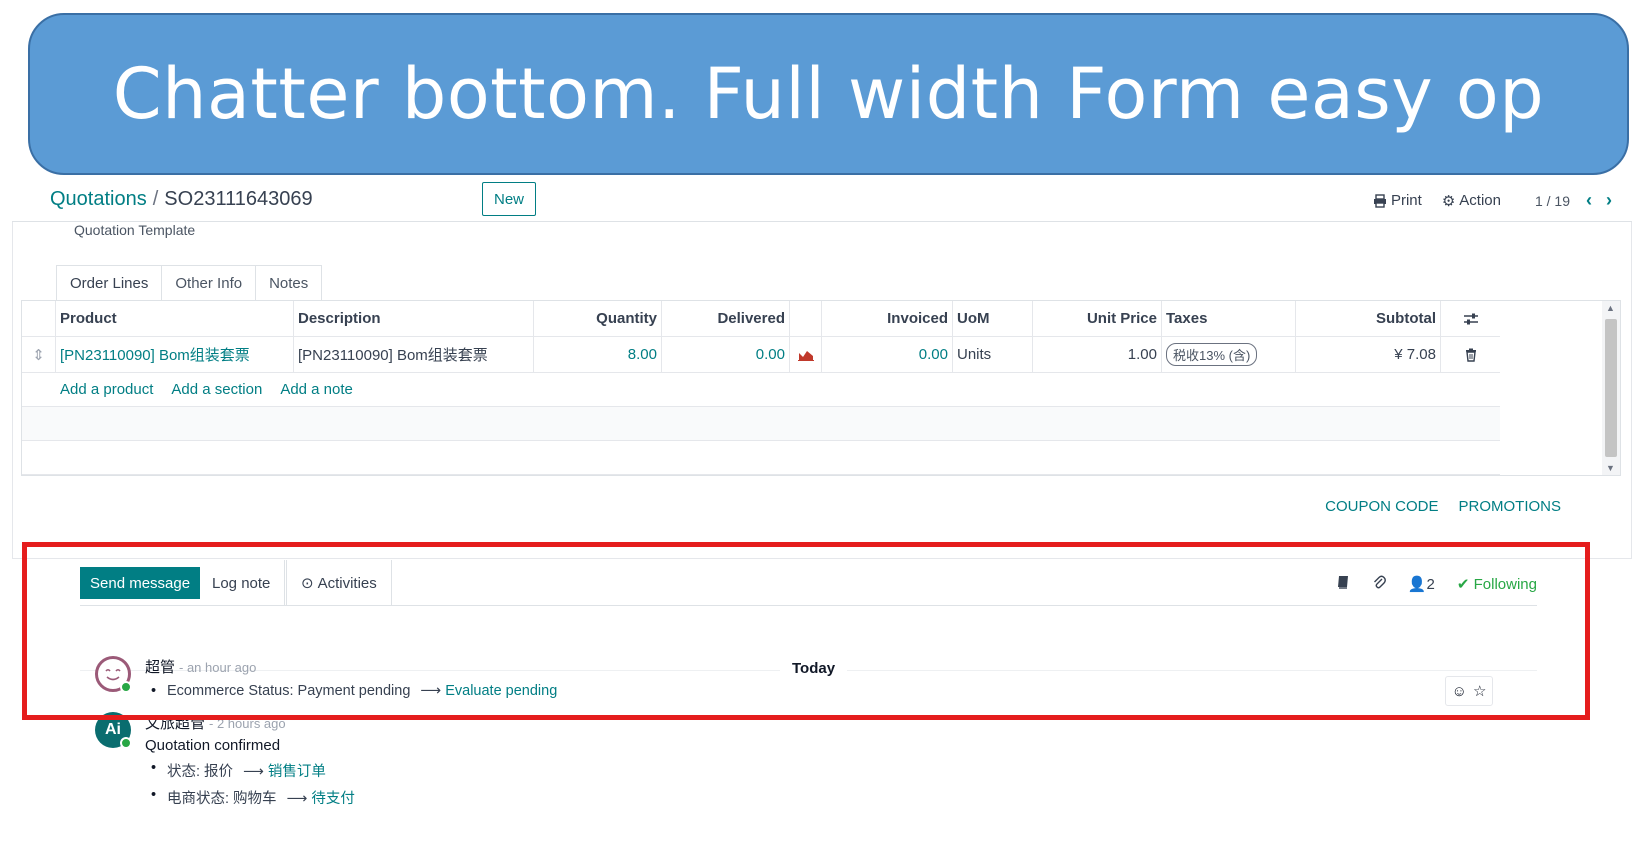  What do you see at coordinates (1480, 200) in the screenshot?
I see `action-label: Action` at bounding box center [1480, 200].